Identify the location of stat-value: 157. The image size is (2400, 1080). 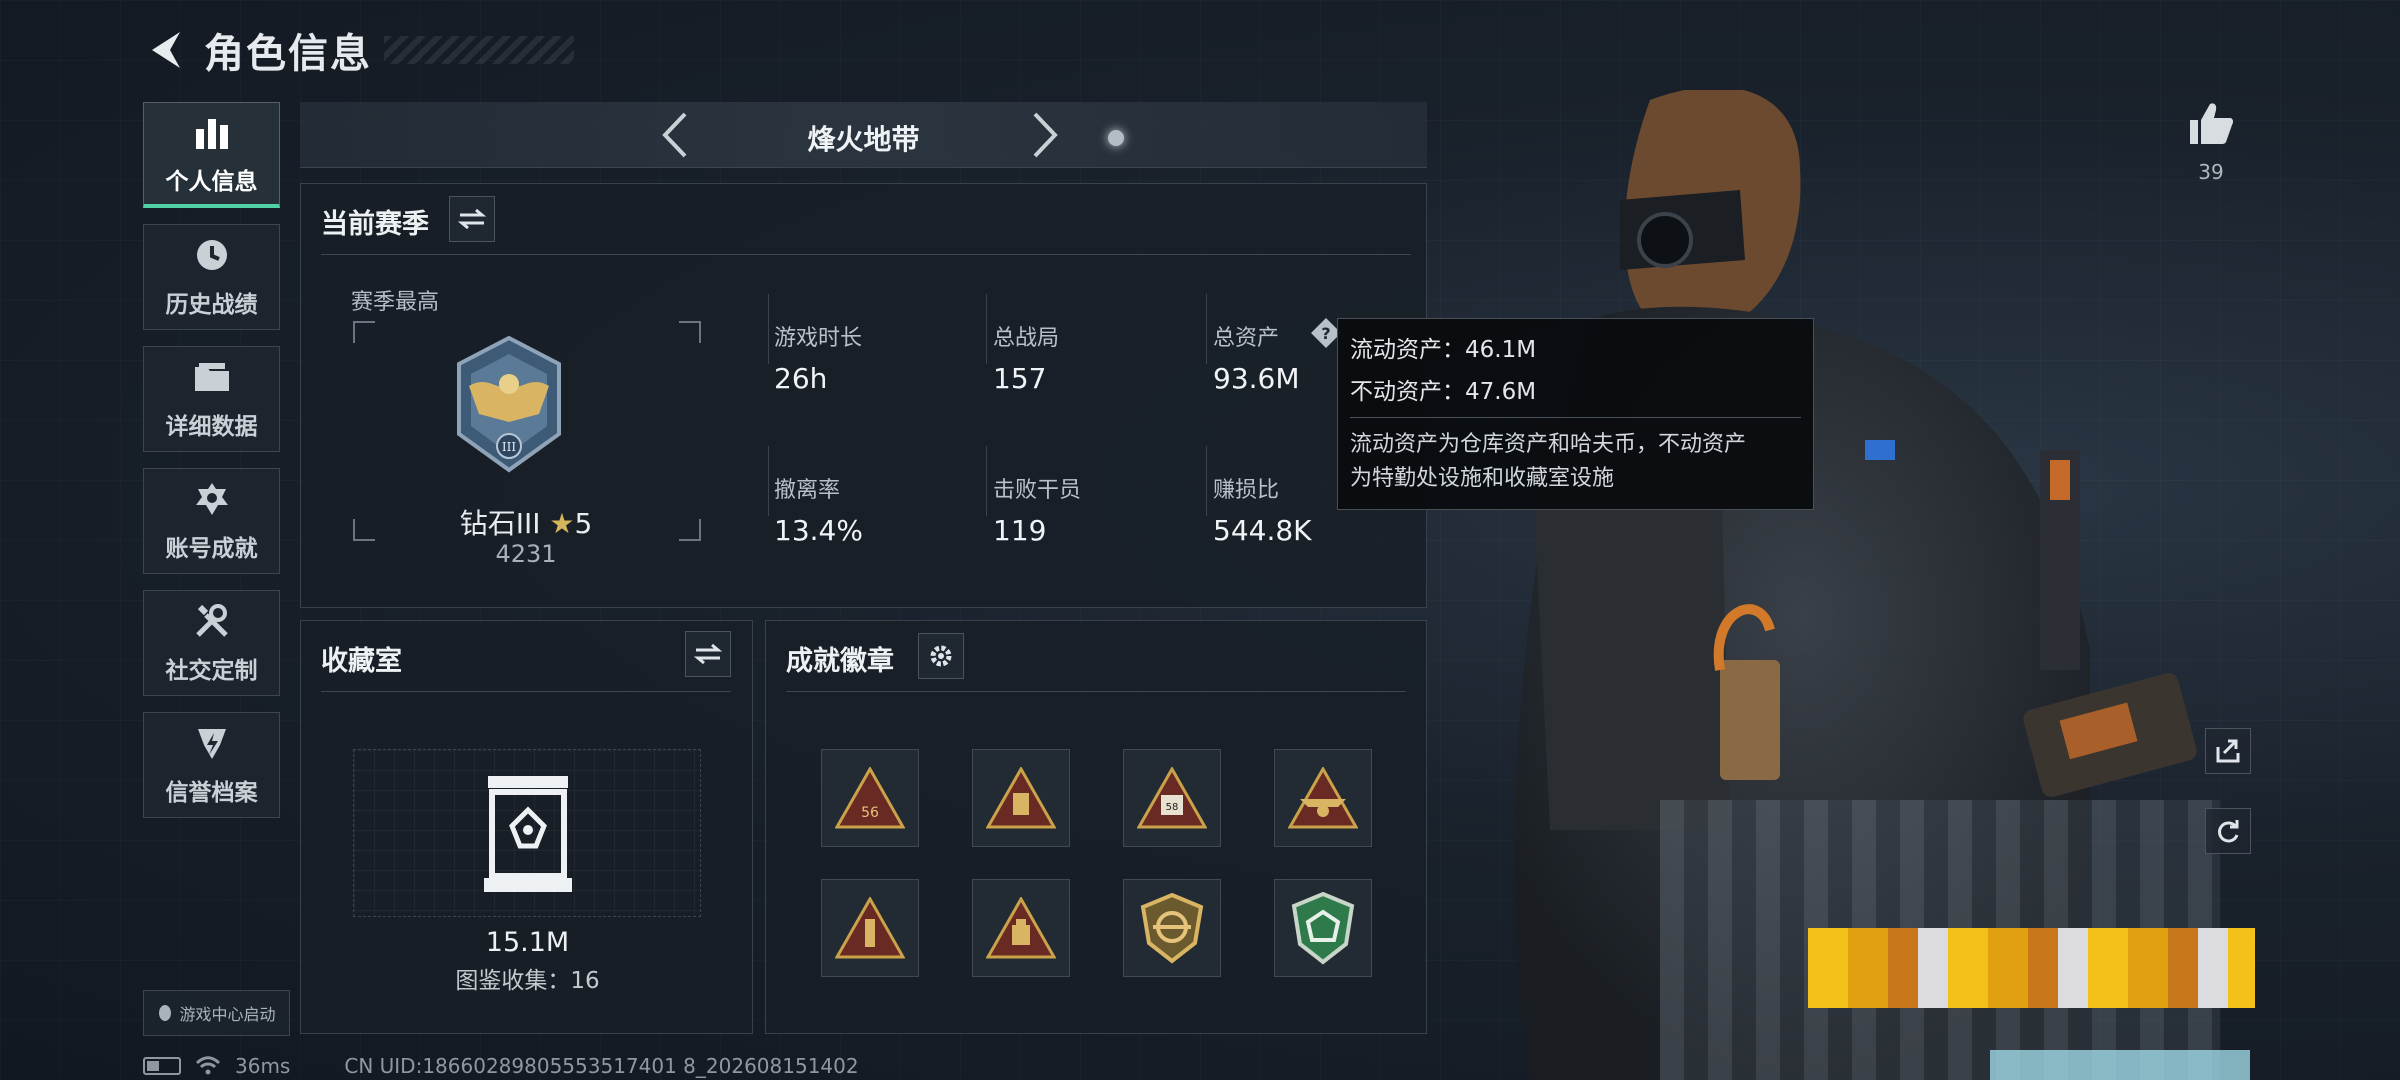
(1020, 378).